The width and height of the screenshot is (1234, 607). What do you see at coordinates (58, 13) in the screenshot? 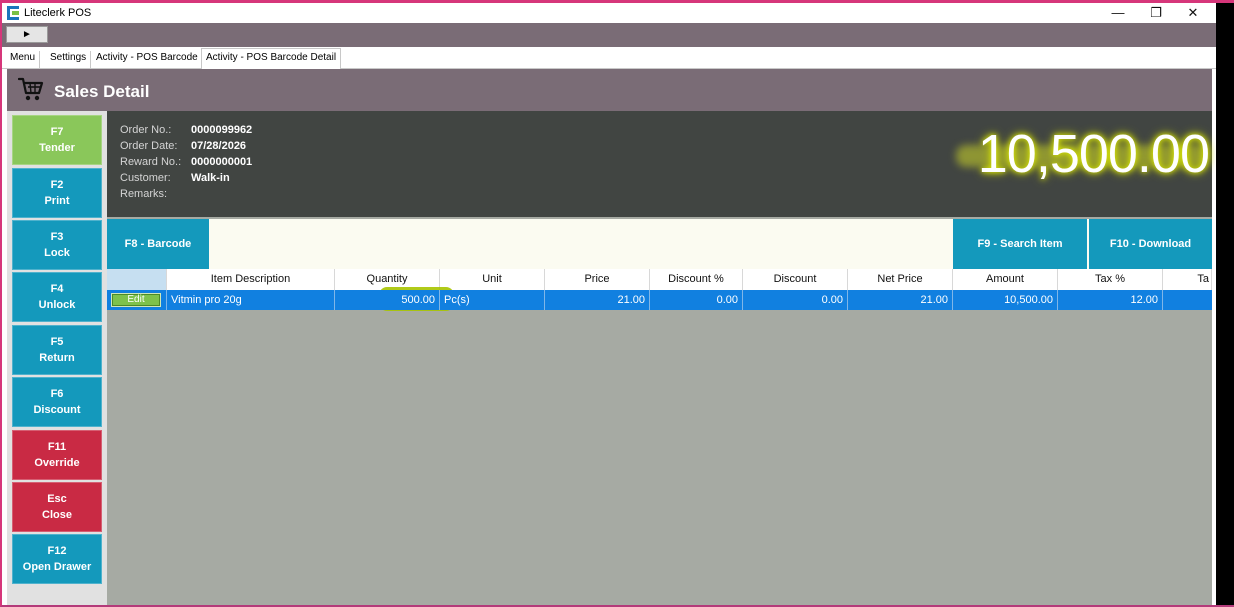
I see `window-title: Liteclerk POS` at bounding box center [58, 13].